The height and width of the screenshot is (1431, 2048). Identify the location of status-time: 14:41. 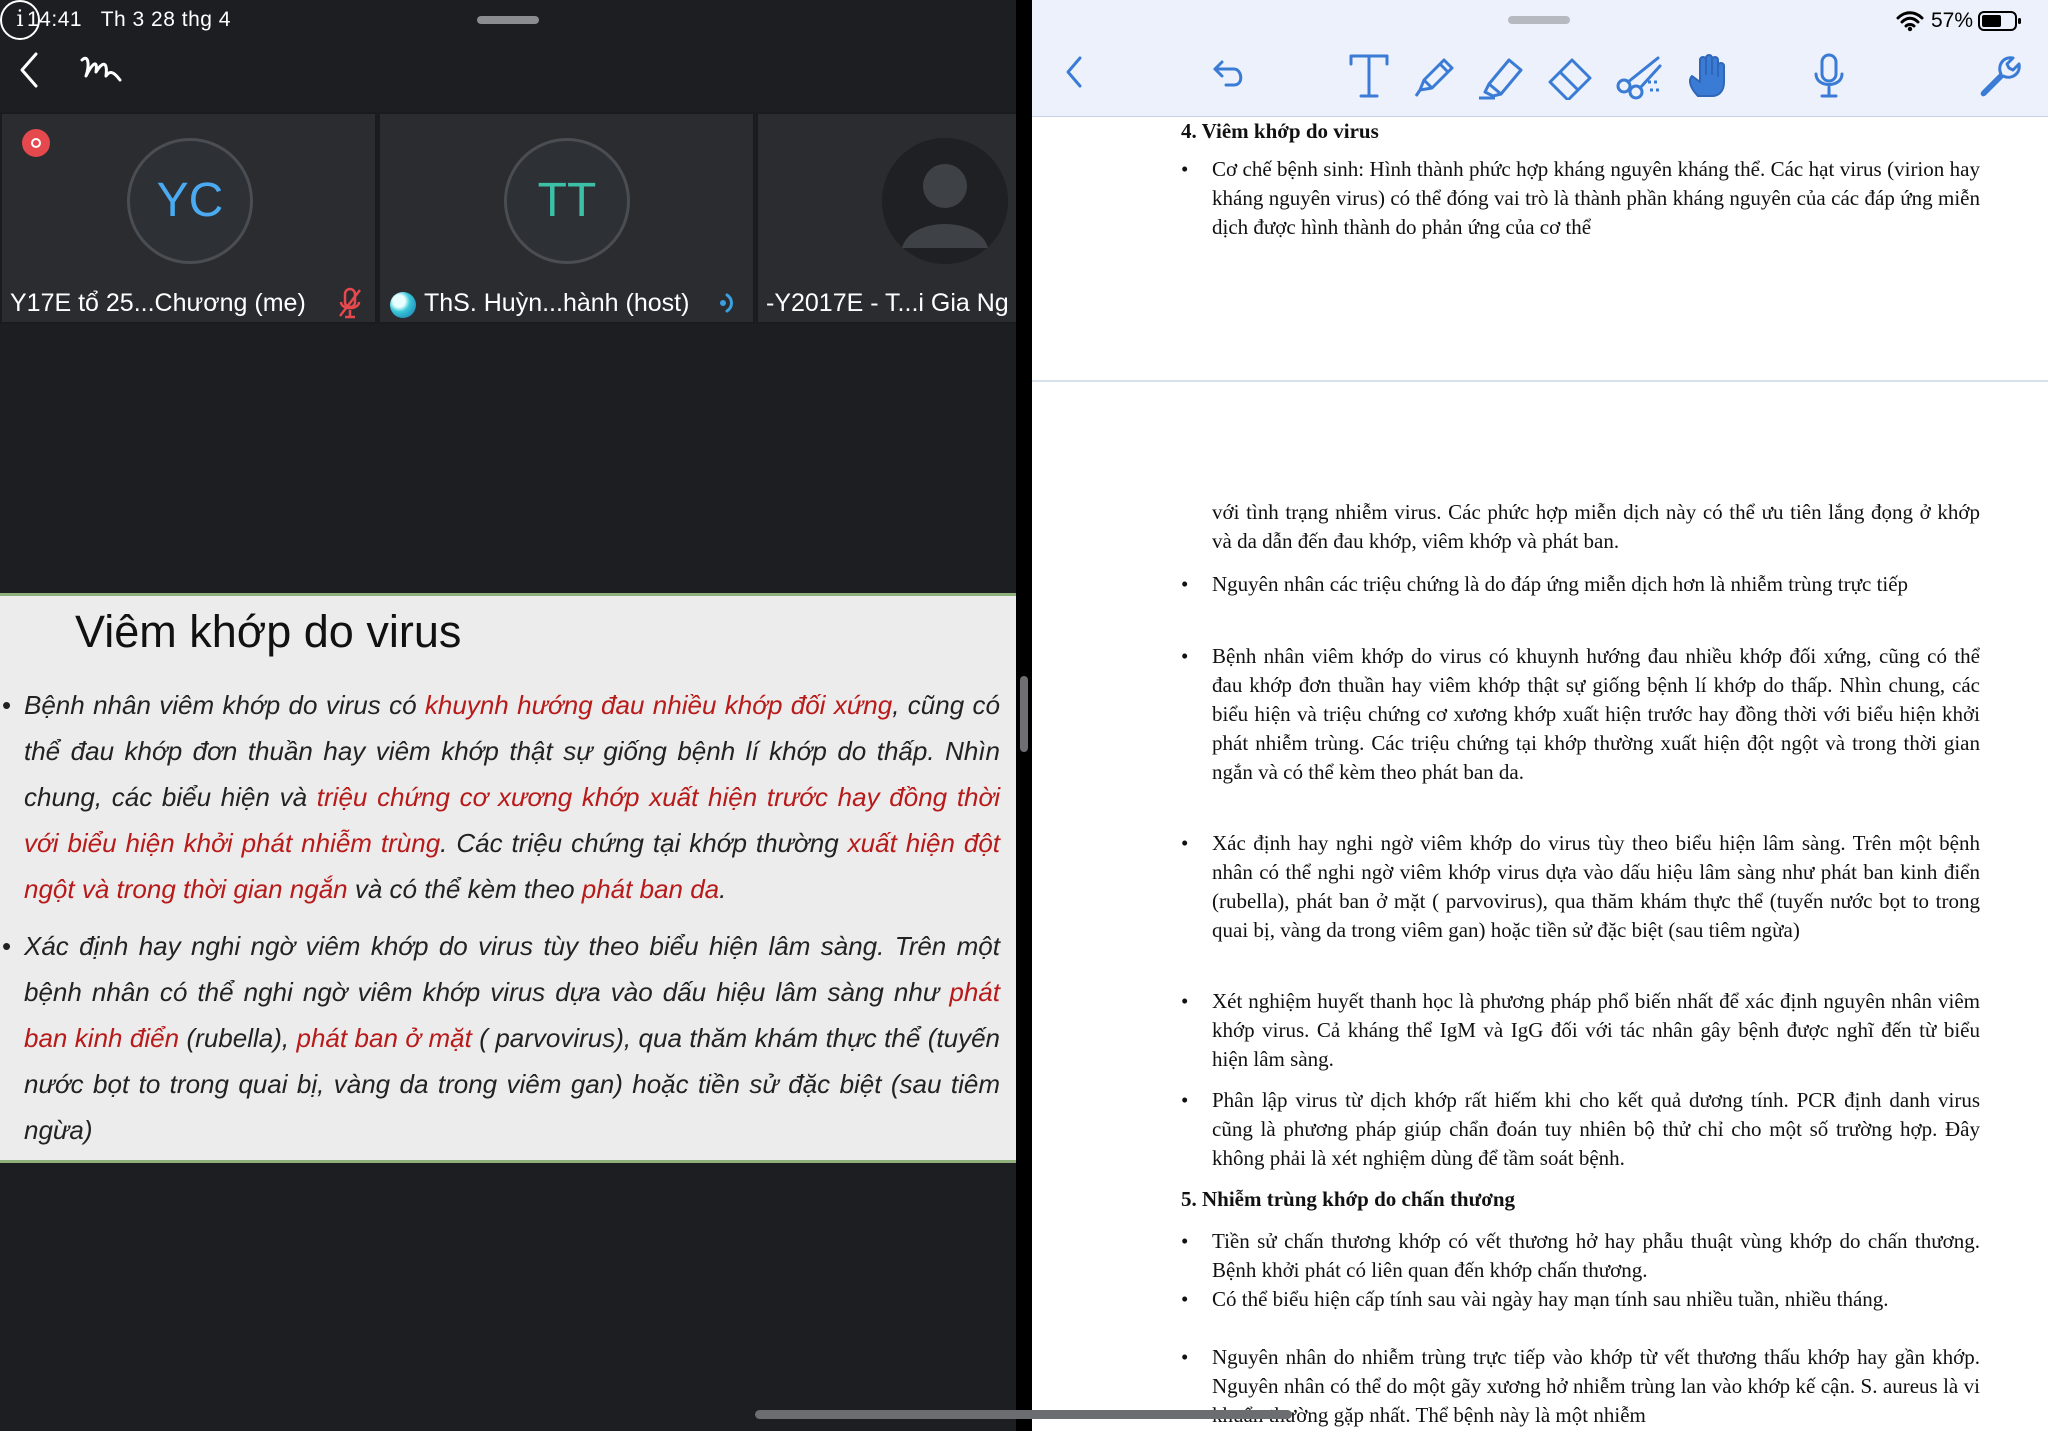
(55, 19).